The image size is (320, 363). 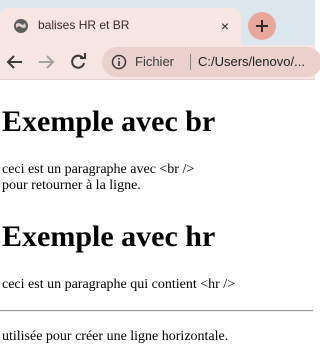 What do you see at coordinates (21, 26) in the screenshot?
I see `globe-icon` at bounding box center [21, 26].